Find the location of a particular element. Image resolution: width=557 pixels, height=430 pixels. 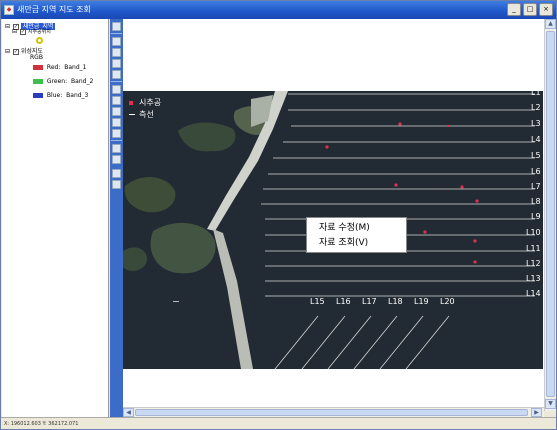

print-icon is located at coordinates (116, 133).